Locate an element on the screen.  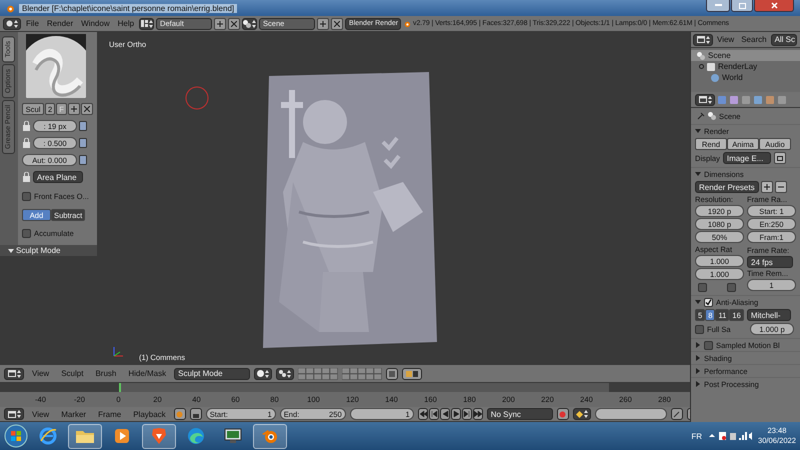
menu-item: Frame is located at coordinates (110, 414).